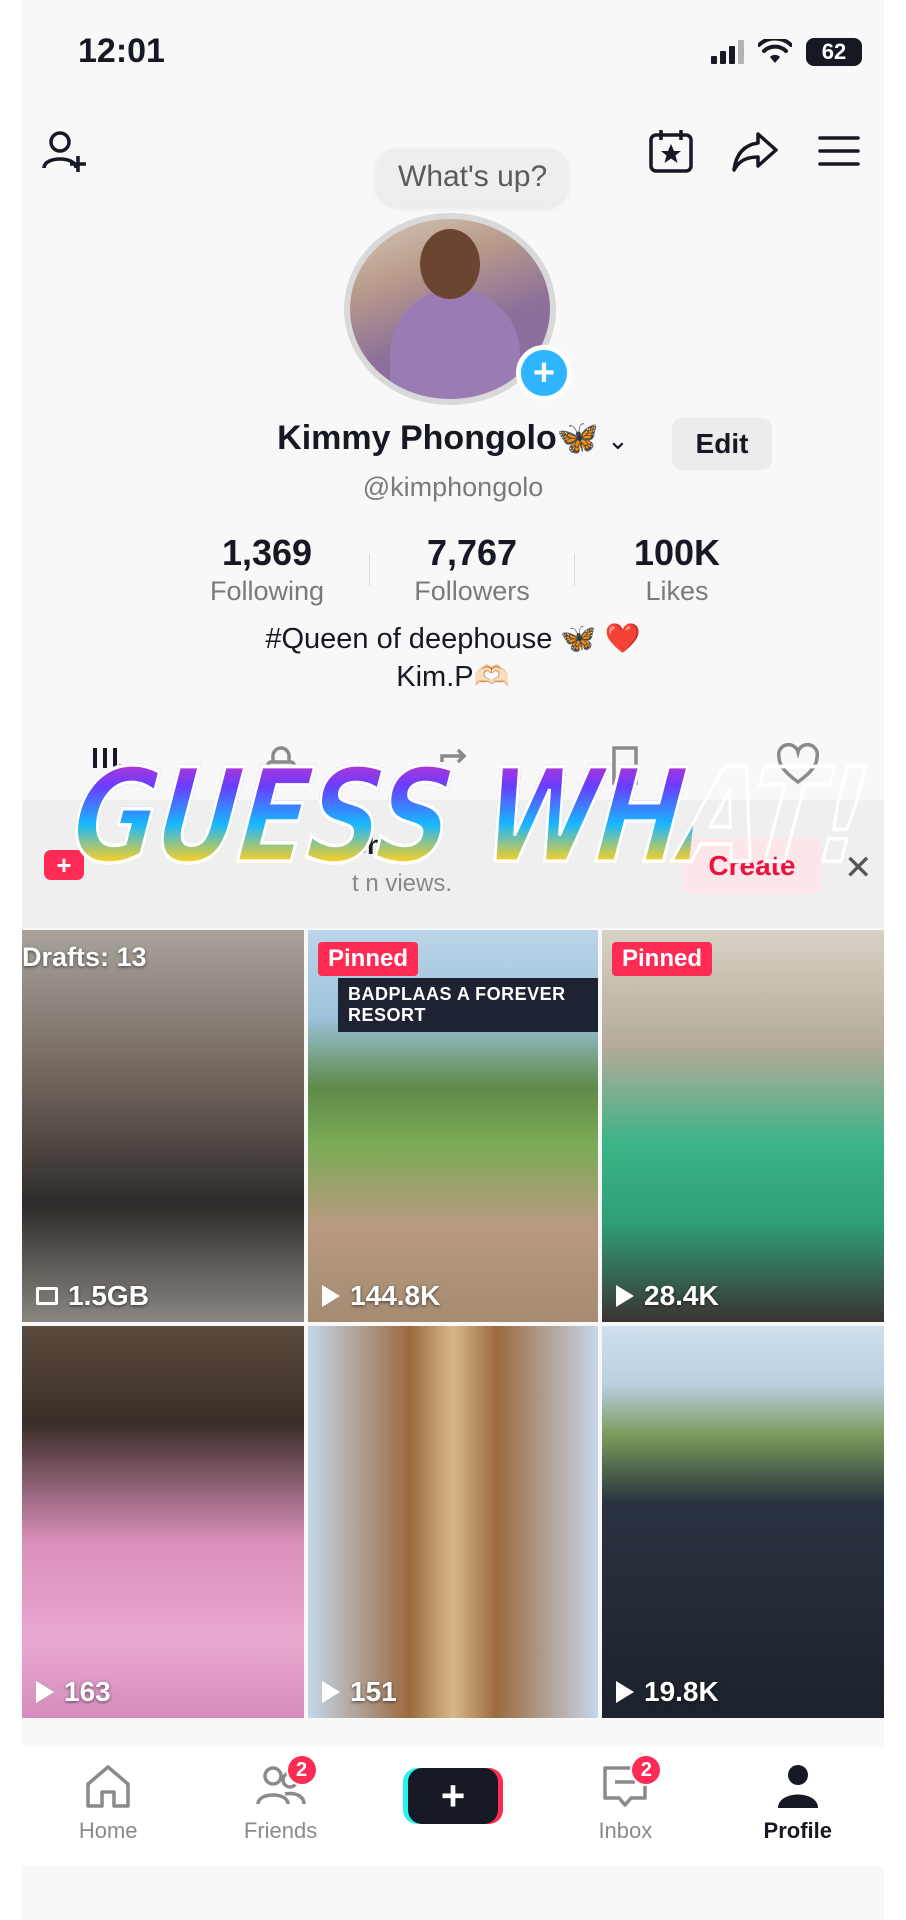  Describe the element at coordinates (453, 658) in the screenshot. I see `profile-bio: #Queen of deephouse 🦋 ❤️ Kim.P🫶🏻` at that location.